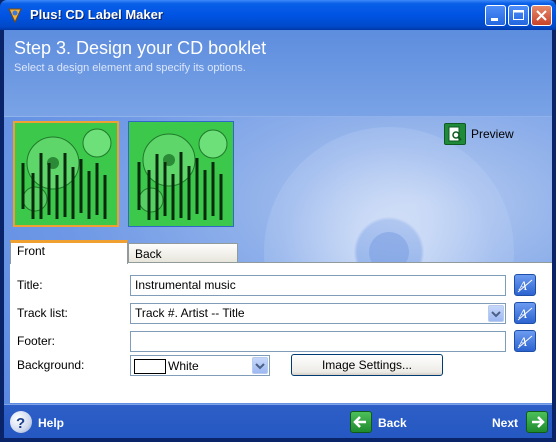 The width and height of the screenshot is (556, 442). I want to click on tracklist-font-button: A, so click(525, 313).